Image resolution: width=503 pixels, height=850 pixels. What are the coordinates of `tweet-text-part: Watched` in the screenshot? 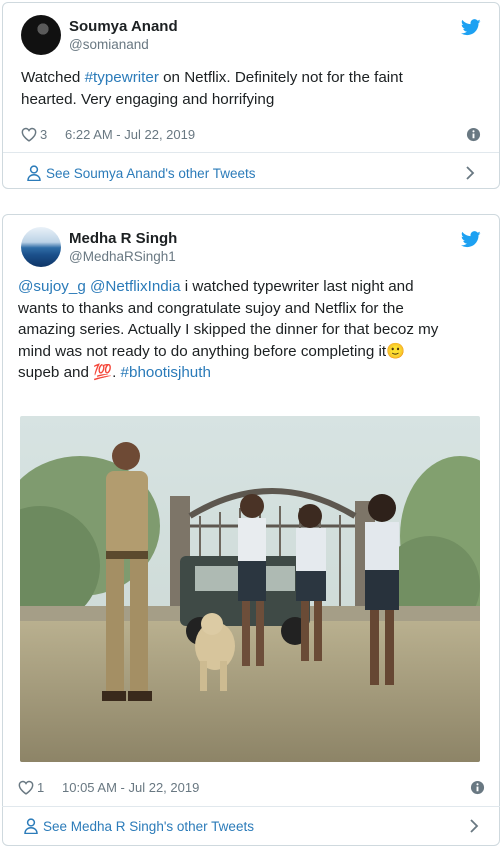 It's located at (53, 77).